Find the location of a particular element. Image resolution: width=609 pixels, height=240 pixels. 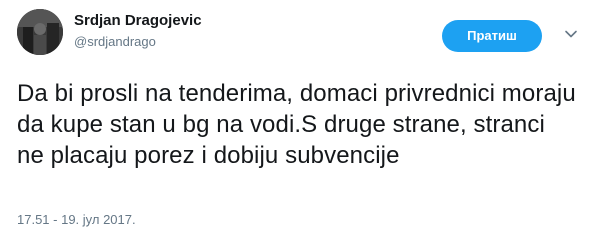

chevron-down-icon is located at coordinates (571, 34).